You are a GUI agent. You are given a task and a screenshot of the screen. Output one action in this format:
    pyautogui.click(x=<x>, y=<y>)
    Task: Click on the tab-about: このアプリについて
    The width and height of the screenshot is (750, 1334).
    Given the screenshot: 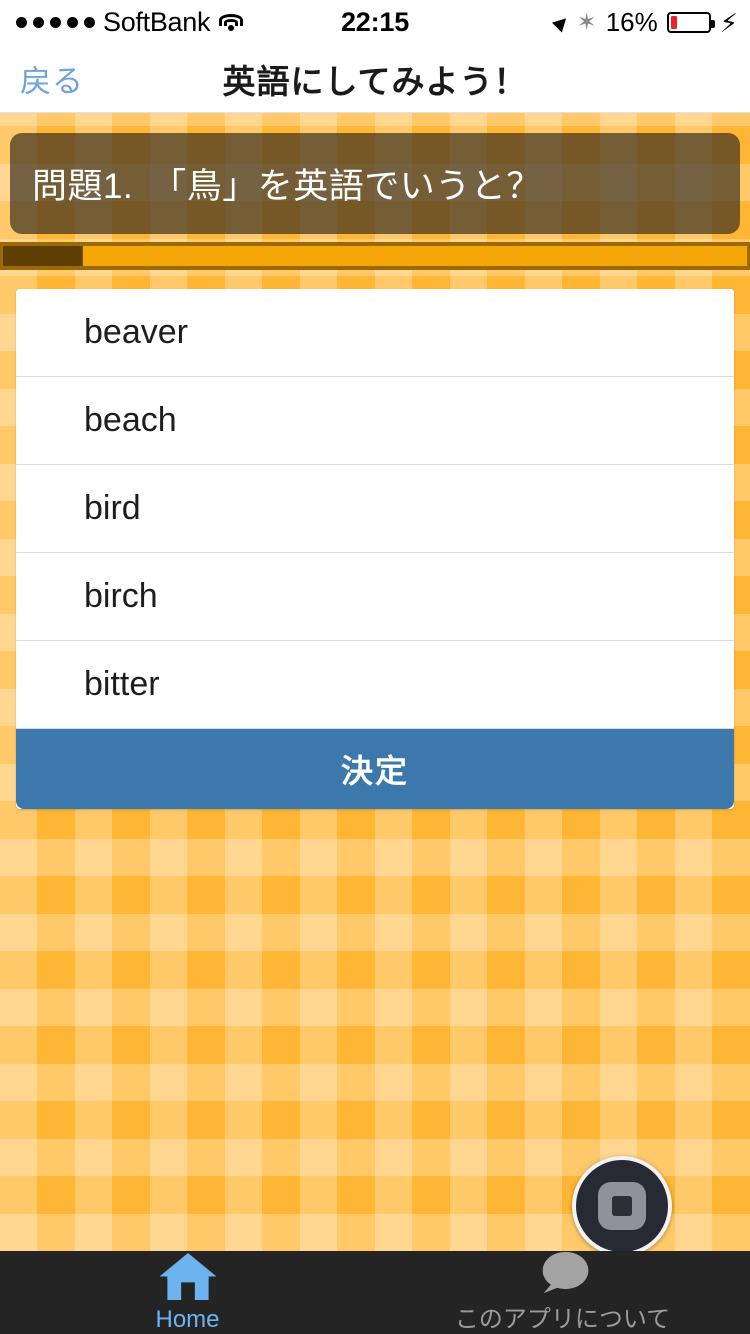 What is the action you would take?
    pyautogui.click(x=562, y=1292)
    